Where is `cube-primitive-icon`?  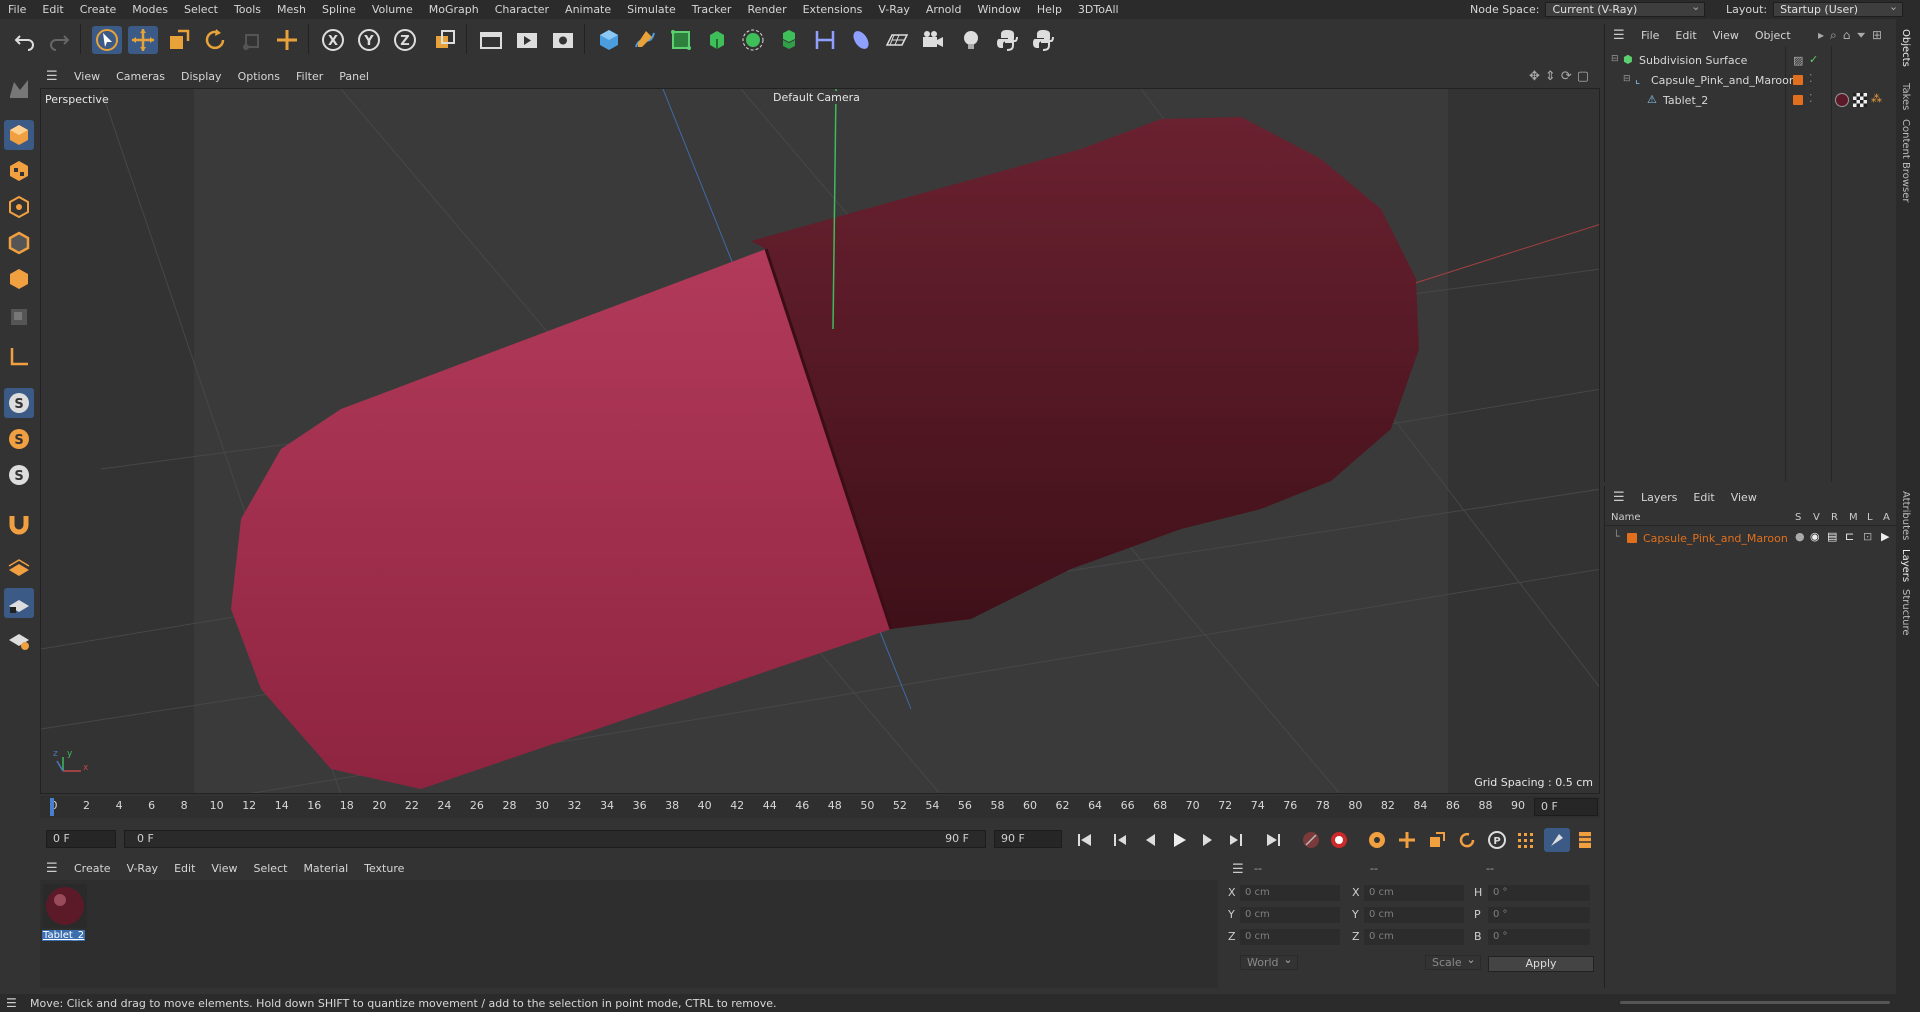 cube-primitive-icon is located at coordinates (609, 40).